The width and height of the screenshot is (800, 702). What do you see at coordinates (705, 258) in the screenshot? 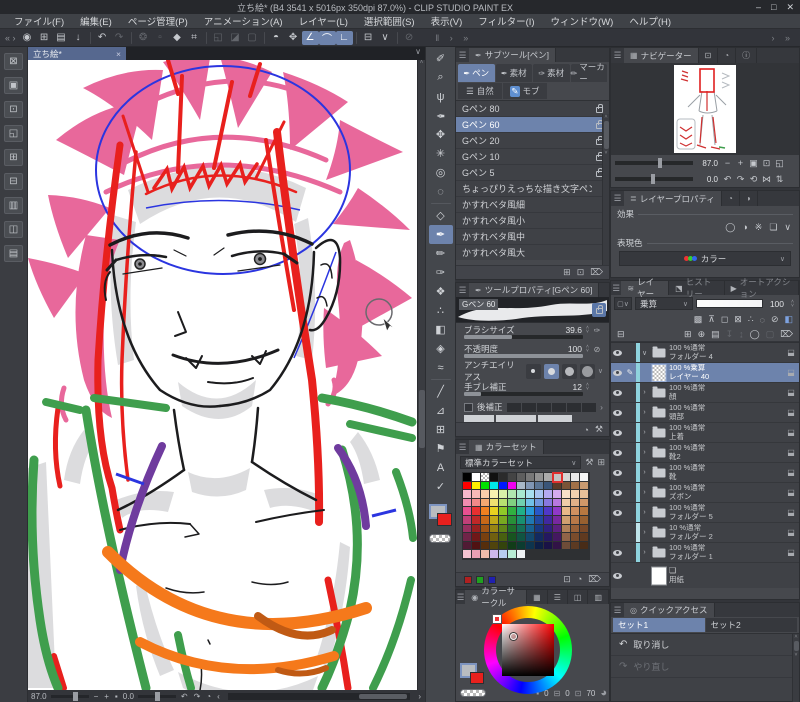
I see `expression-color-select: カラー ∨` at bounding box center [705, 258].